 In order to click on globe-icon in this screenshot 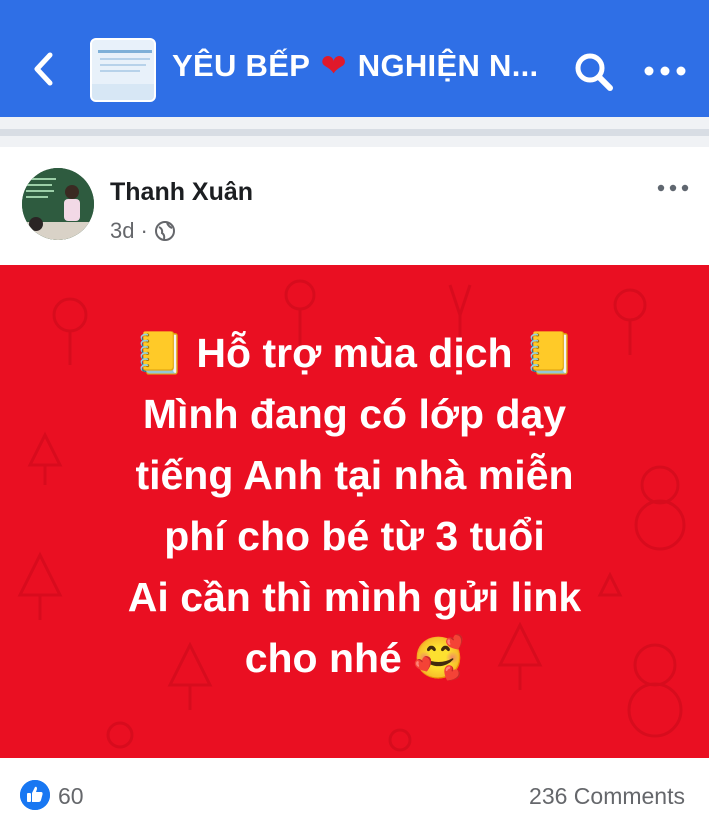, I will do `click(164, 231)`.